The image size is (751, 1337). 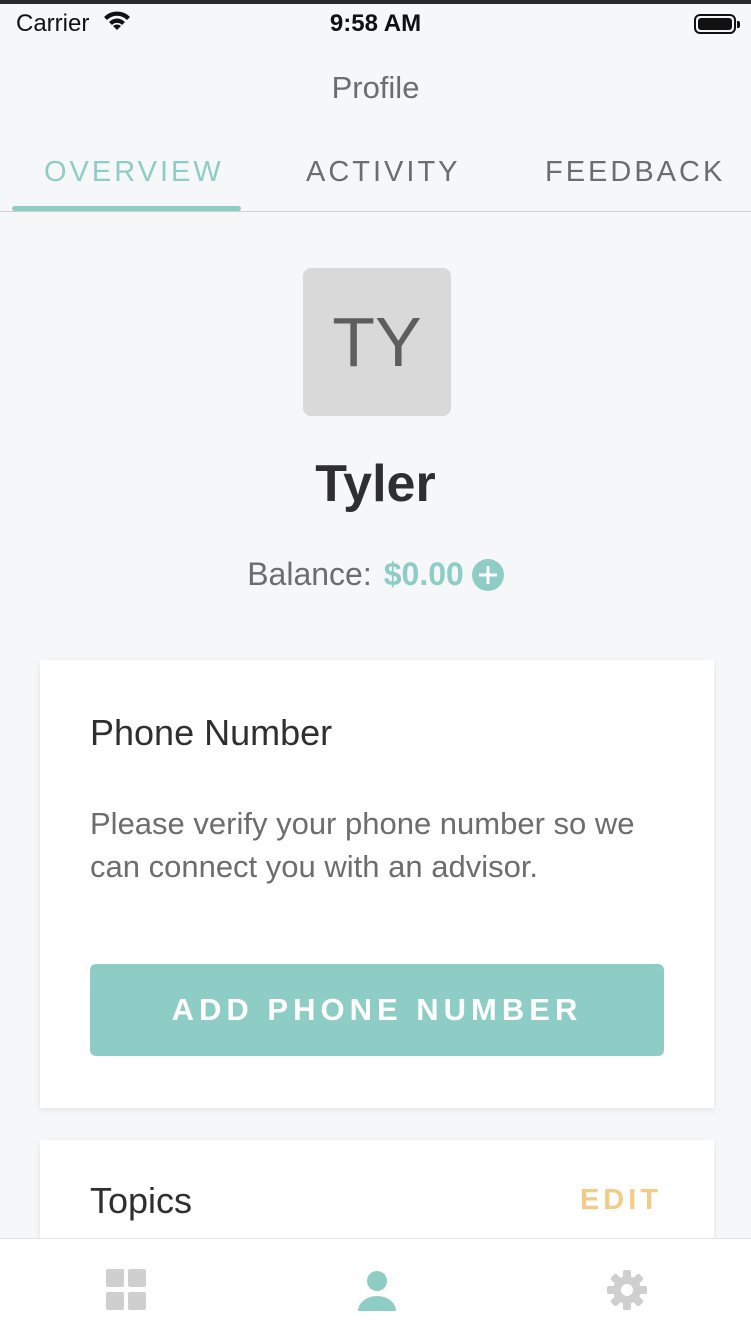 What do you see at coordinates (377, 1010) in the screenshot?
I see `add-phone-number-button: ADD PHONE NUMBER` at bounding box center [377, 1010].